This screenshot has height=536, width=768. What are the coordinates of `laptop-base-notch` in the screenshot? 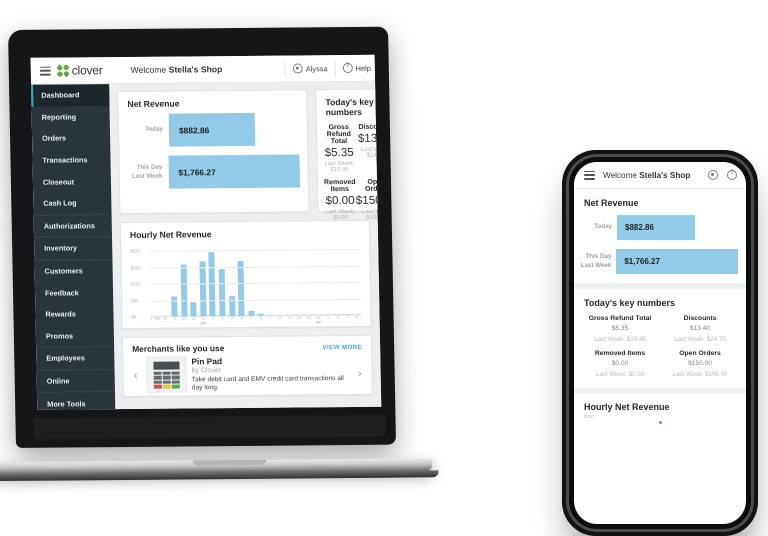 It's located at (229, 463).